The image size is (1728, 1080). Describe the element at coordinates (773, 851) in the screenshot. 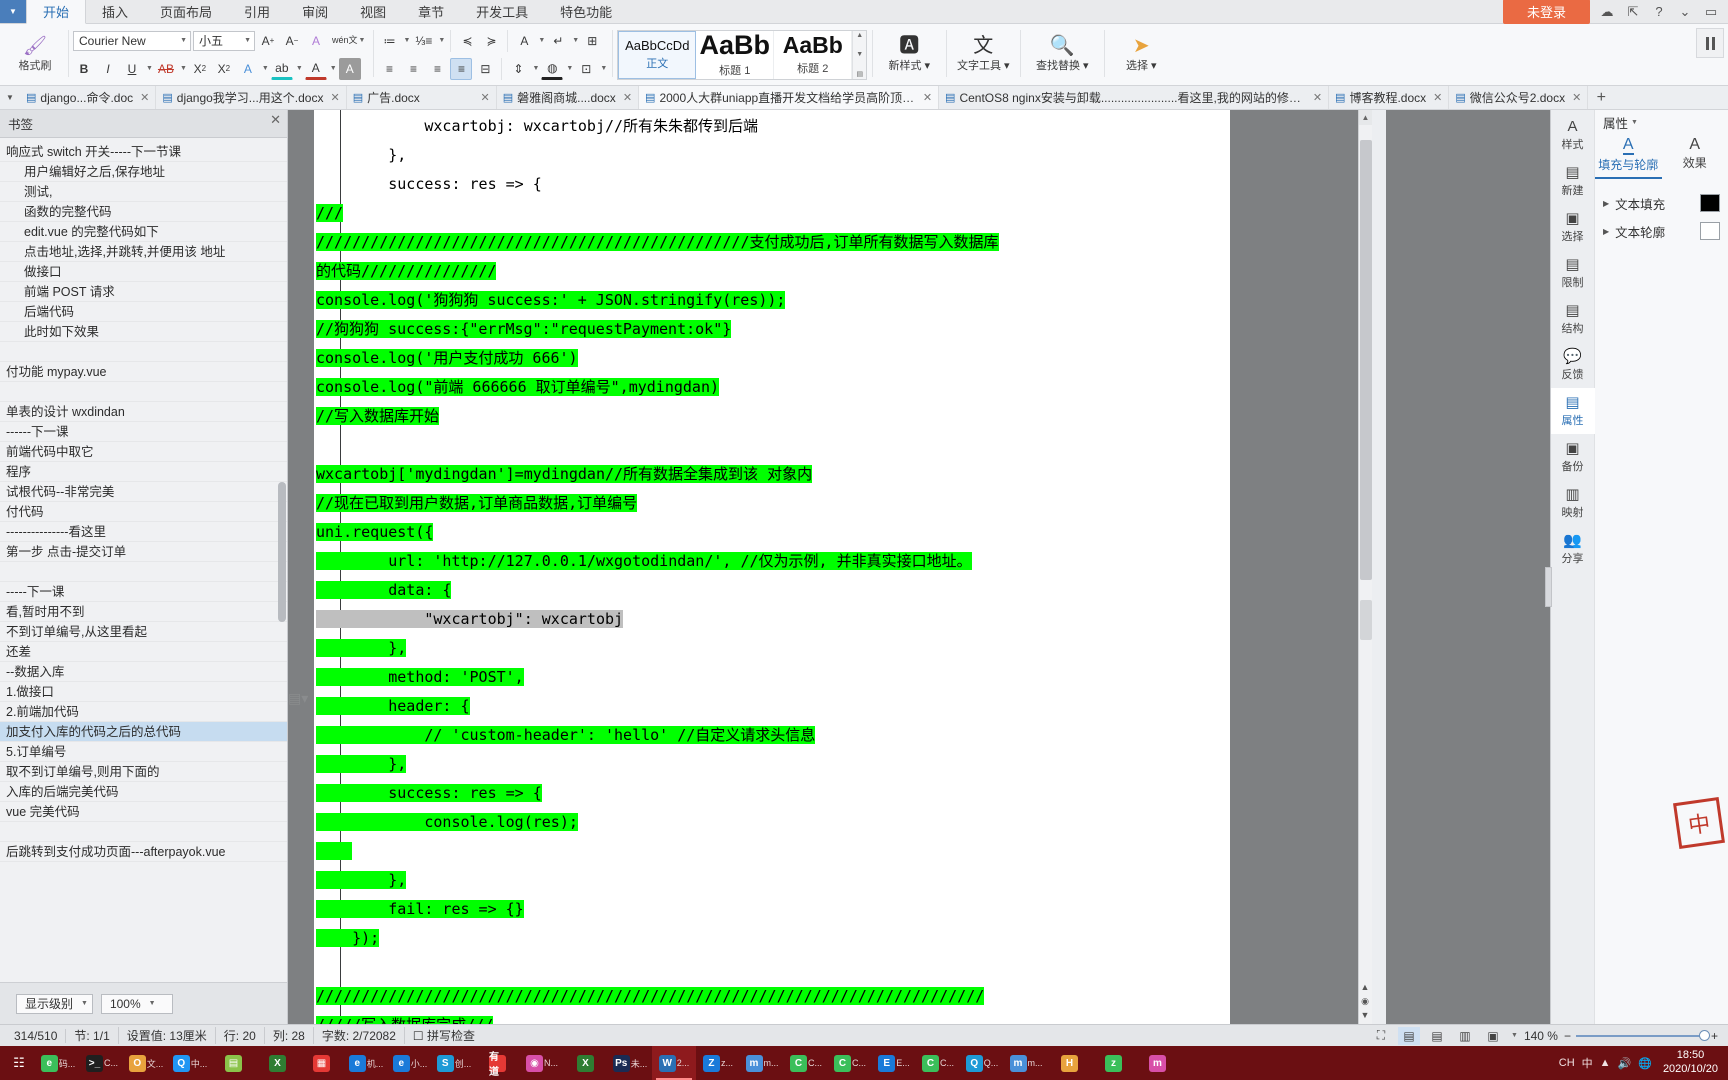

I see `document-line` at that location.